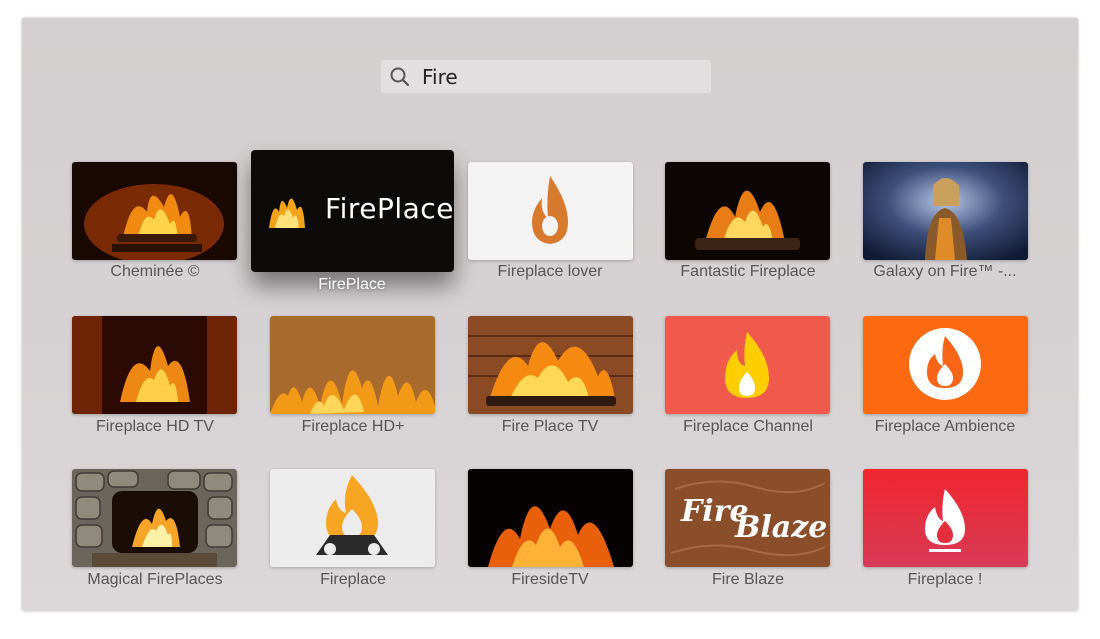  I want to click on app-label: Fireplace HD TV, so click(155, 426).